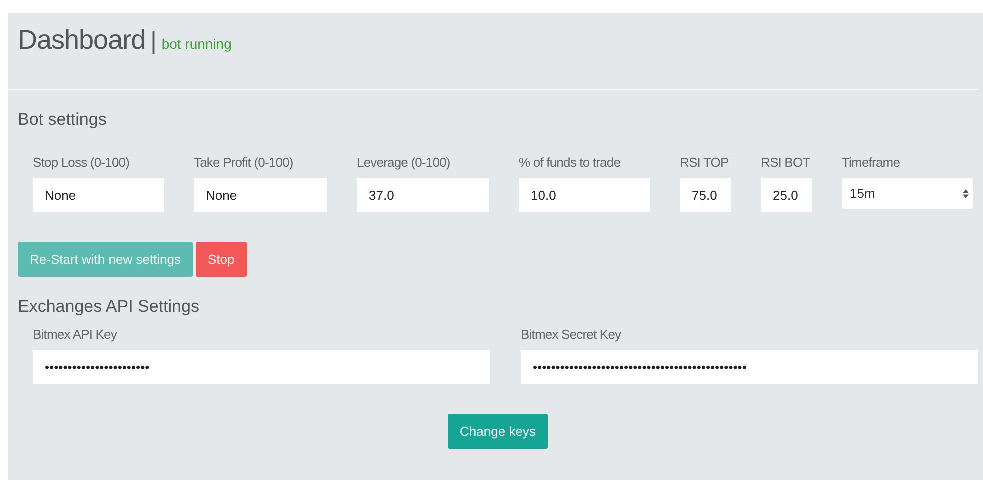 This screenshot has width=983, height=480. I want to click on field-label: Stop Loss (0-100), so click(82, 162).